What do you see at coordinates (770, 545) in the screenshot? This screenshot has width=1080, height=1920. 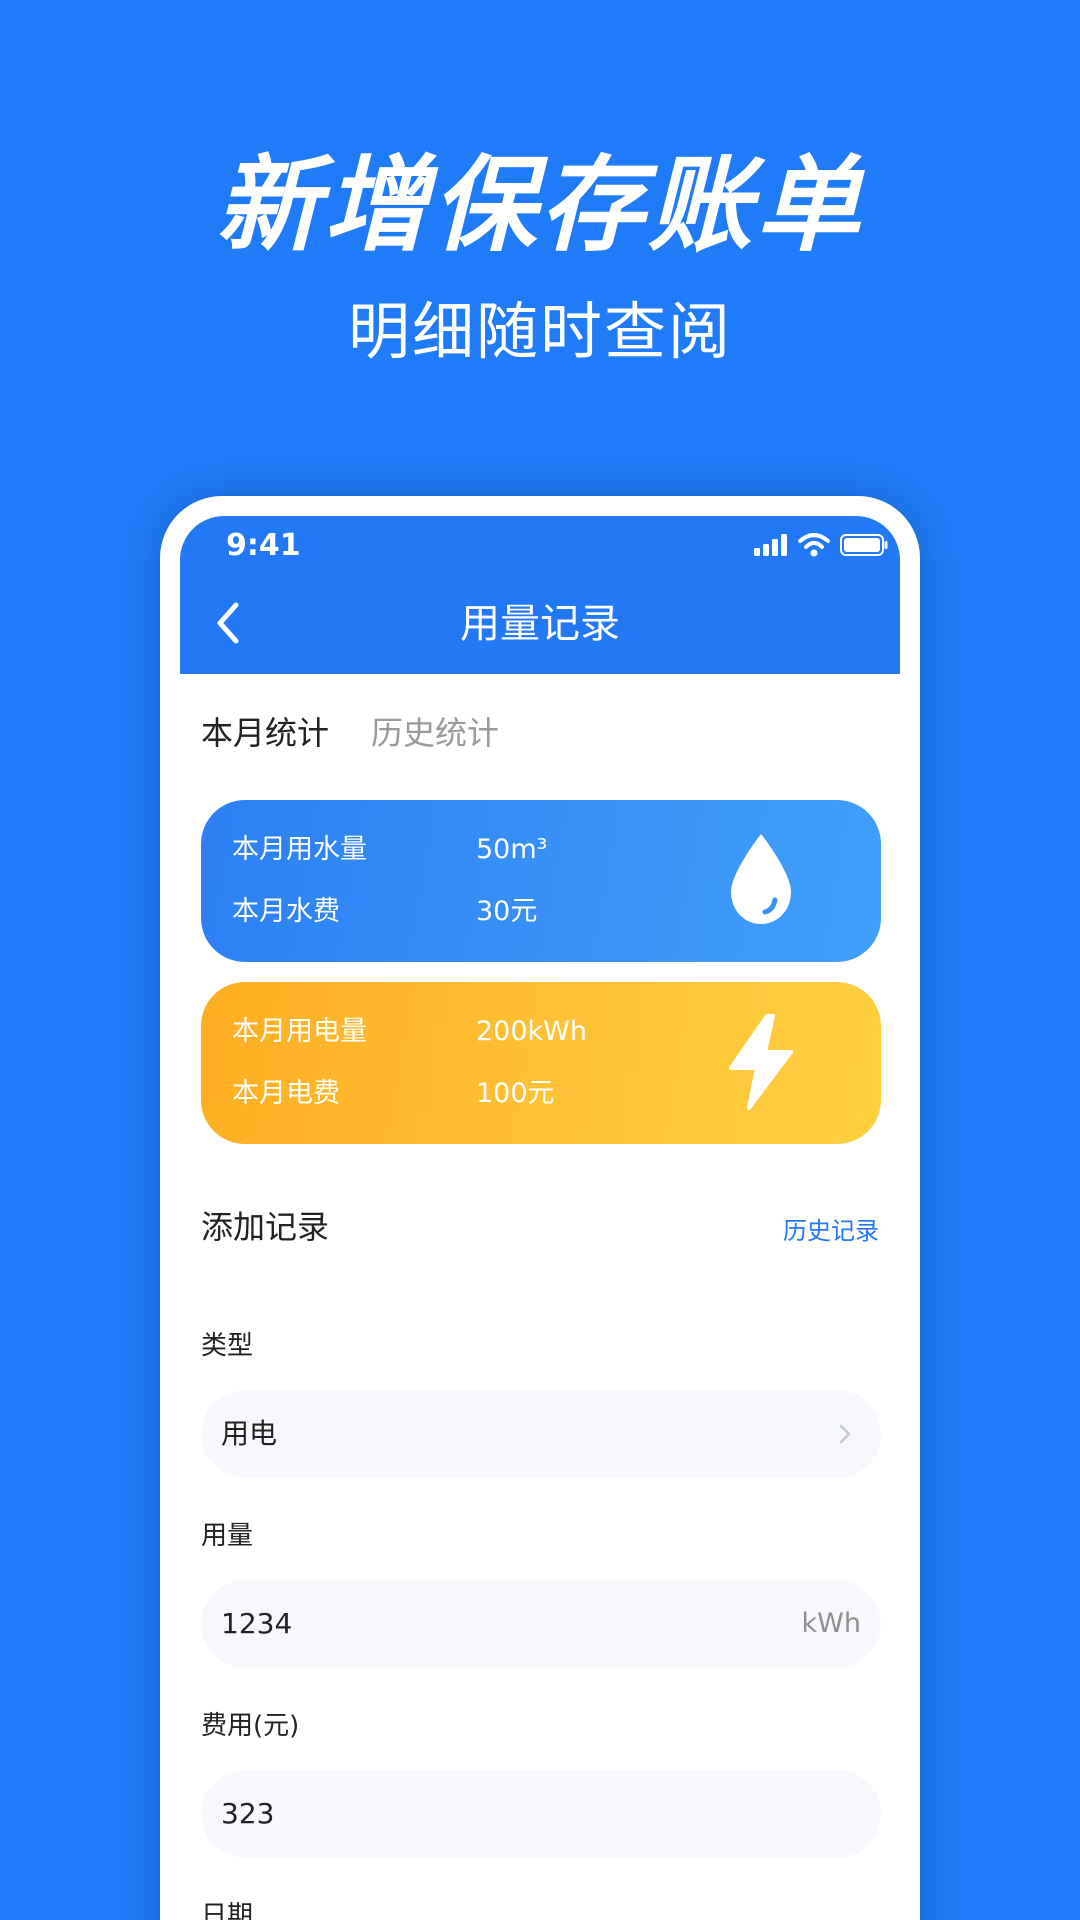 I see `signal-icon` at bounding box center [770, 545].